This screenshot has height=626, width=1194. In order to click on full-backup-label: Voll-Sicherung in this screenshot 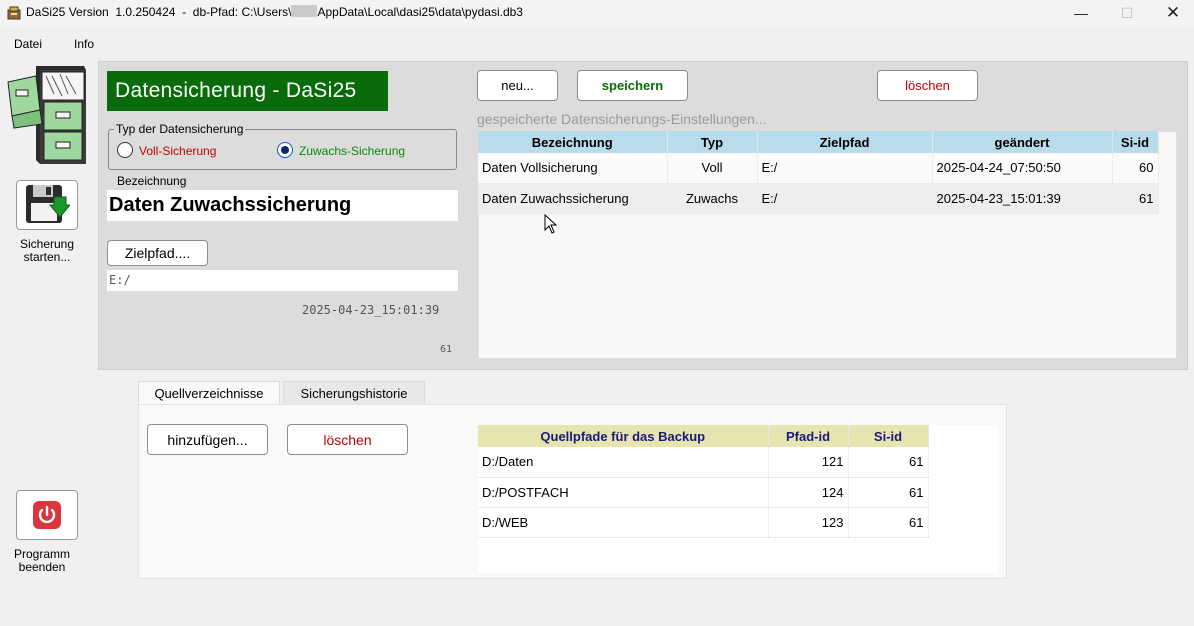, I will do `click(178, 151)`.